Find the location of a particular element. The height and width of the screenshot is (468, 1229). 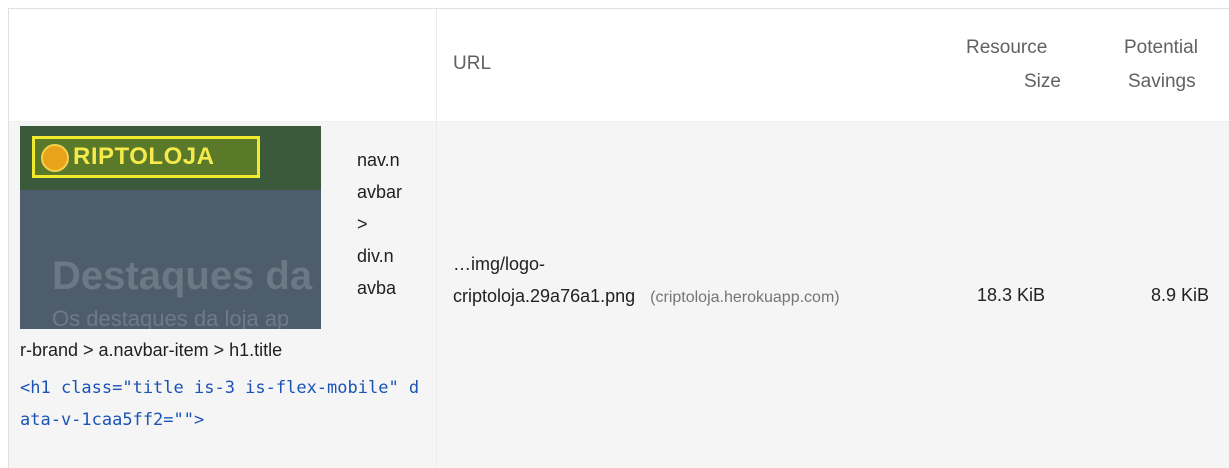

coin-icon is located at coordinates (55, 158).